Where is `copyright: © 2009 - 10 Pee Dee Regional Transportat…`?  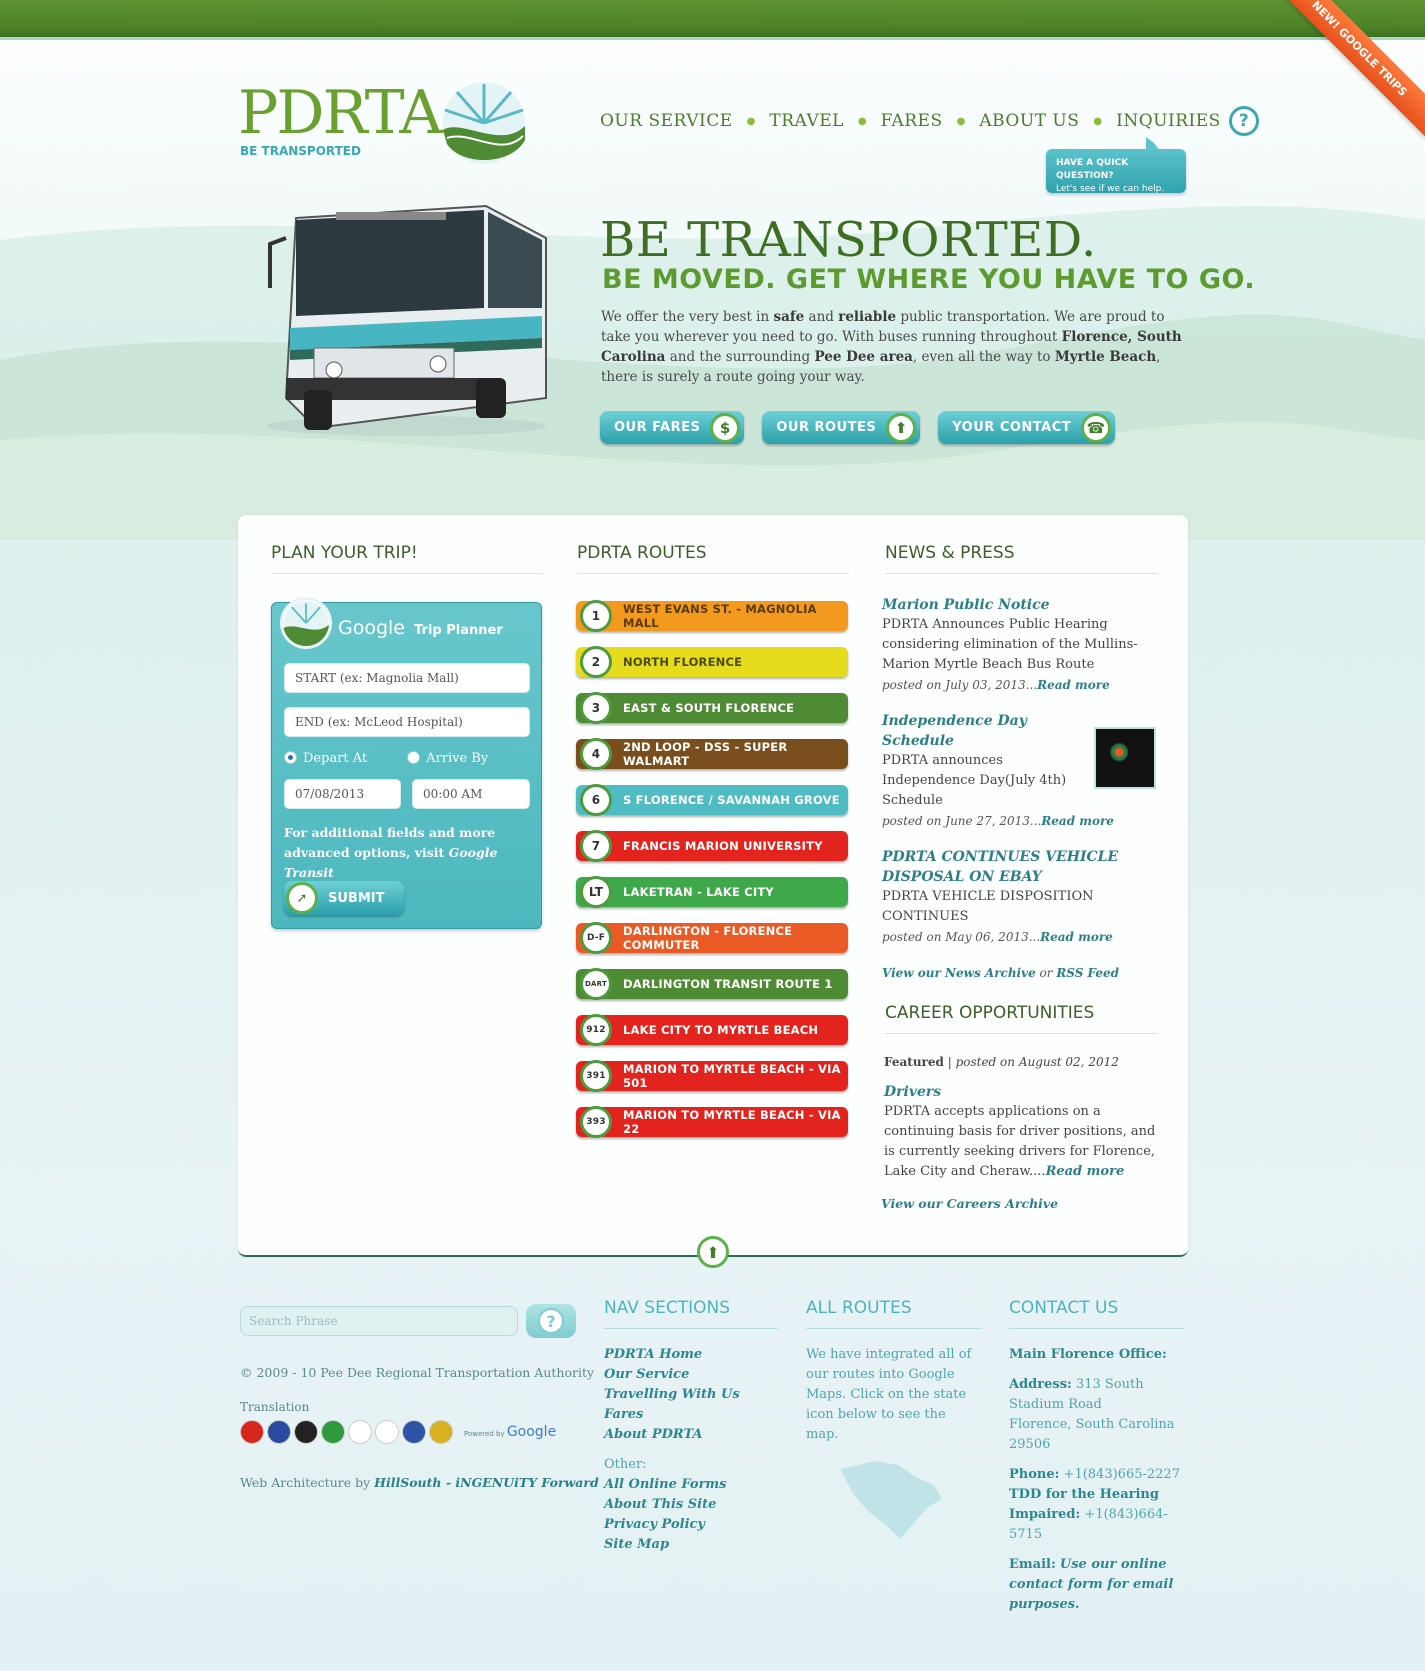 copyright: © 2009 - 10 Pee Dee Regional Transportat… is located at coordinates (417, 1372).